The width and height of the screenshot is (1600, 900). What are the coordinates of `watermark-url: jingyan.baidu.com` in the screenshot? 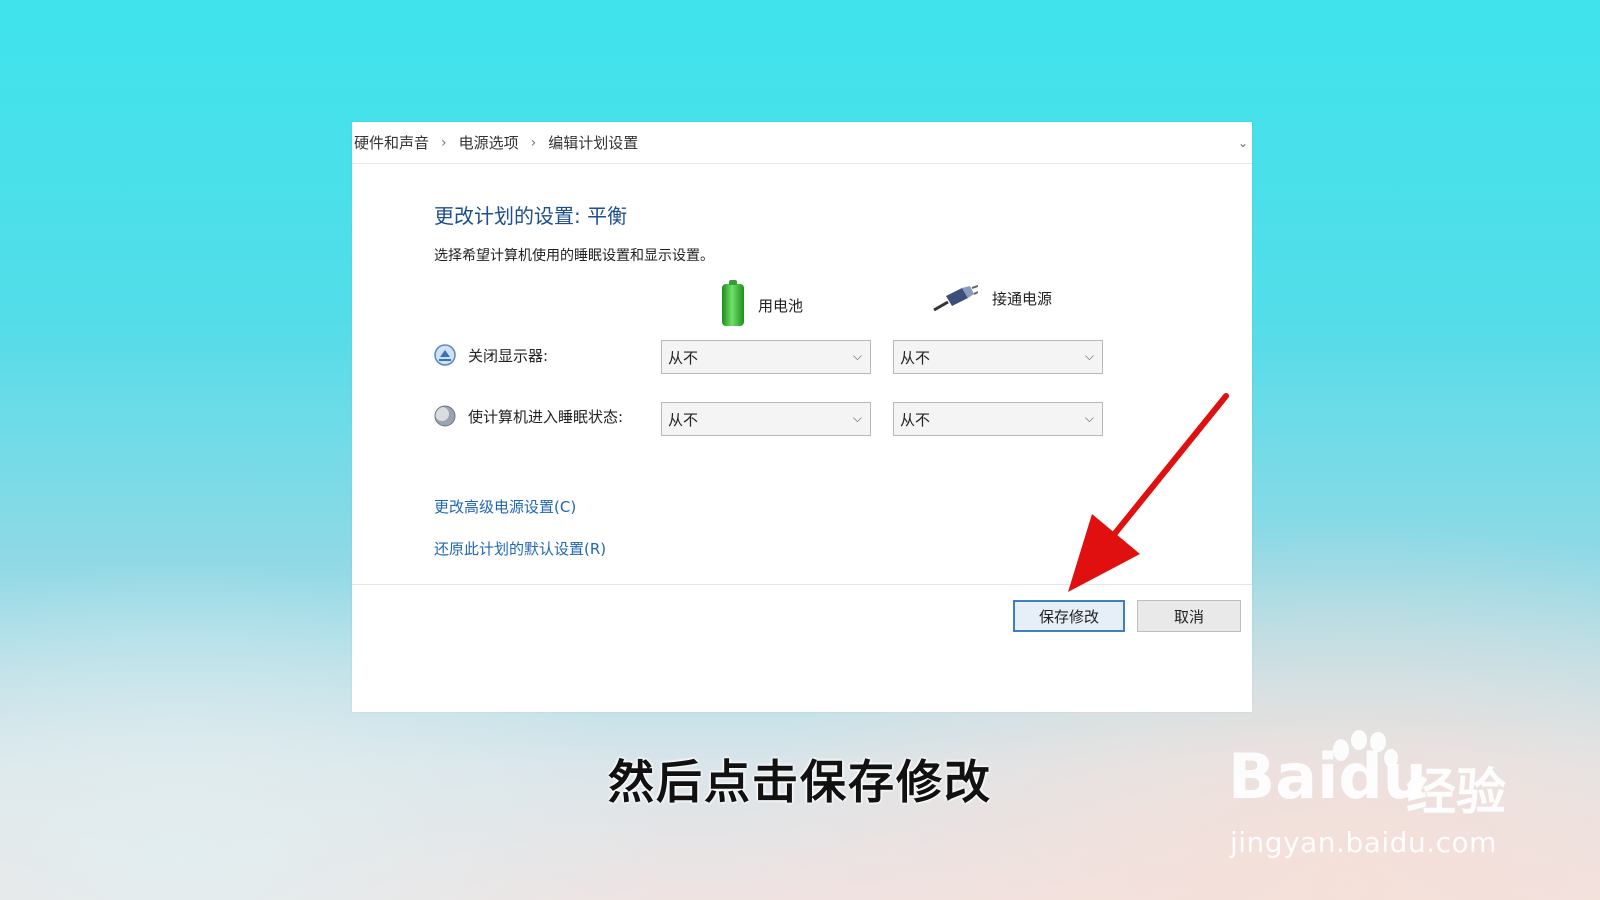 It's located at (1363, 842).